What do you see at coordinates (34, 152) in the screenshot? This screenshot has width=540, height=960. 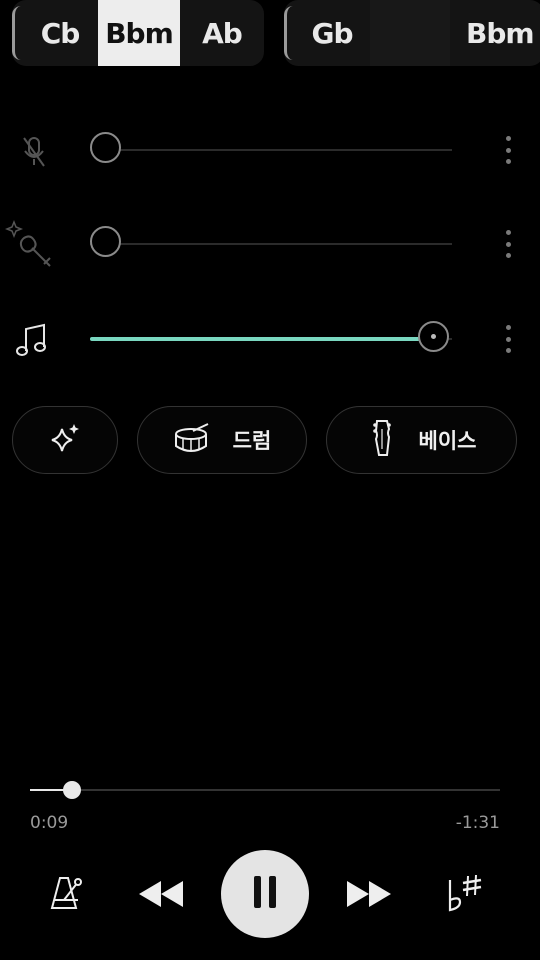 I see `mic-muted-icon` at bounding box center [34, 152].